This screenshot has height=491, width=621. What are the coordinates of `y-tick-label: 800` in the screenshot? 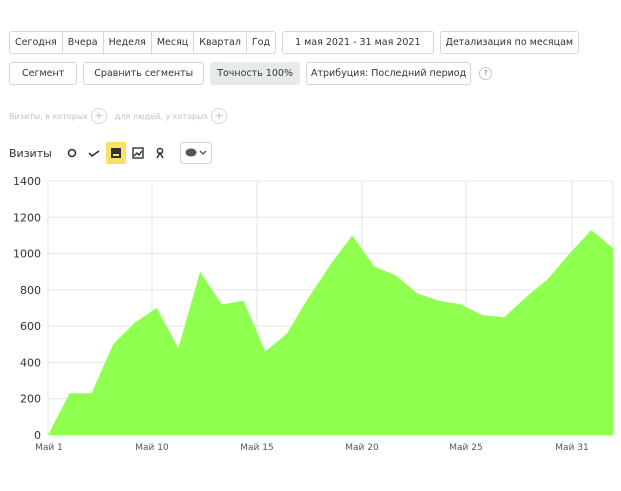 It's located at (30, 290).